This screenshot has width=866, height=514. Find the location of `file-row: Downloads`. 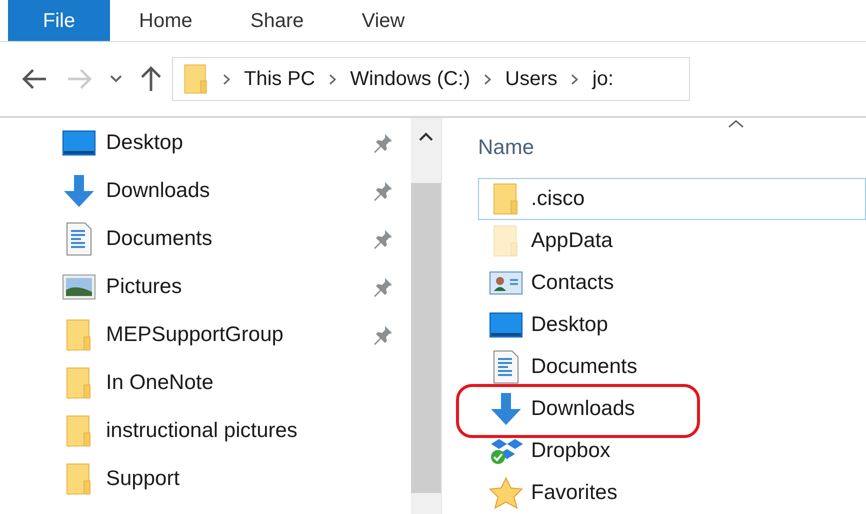

file-row: Downloads is located at coordinates (672, 409).